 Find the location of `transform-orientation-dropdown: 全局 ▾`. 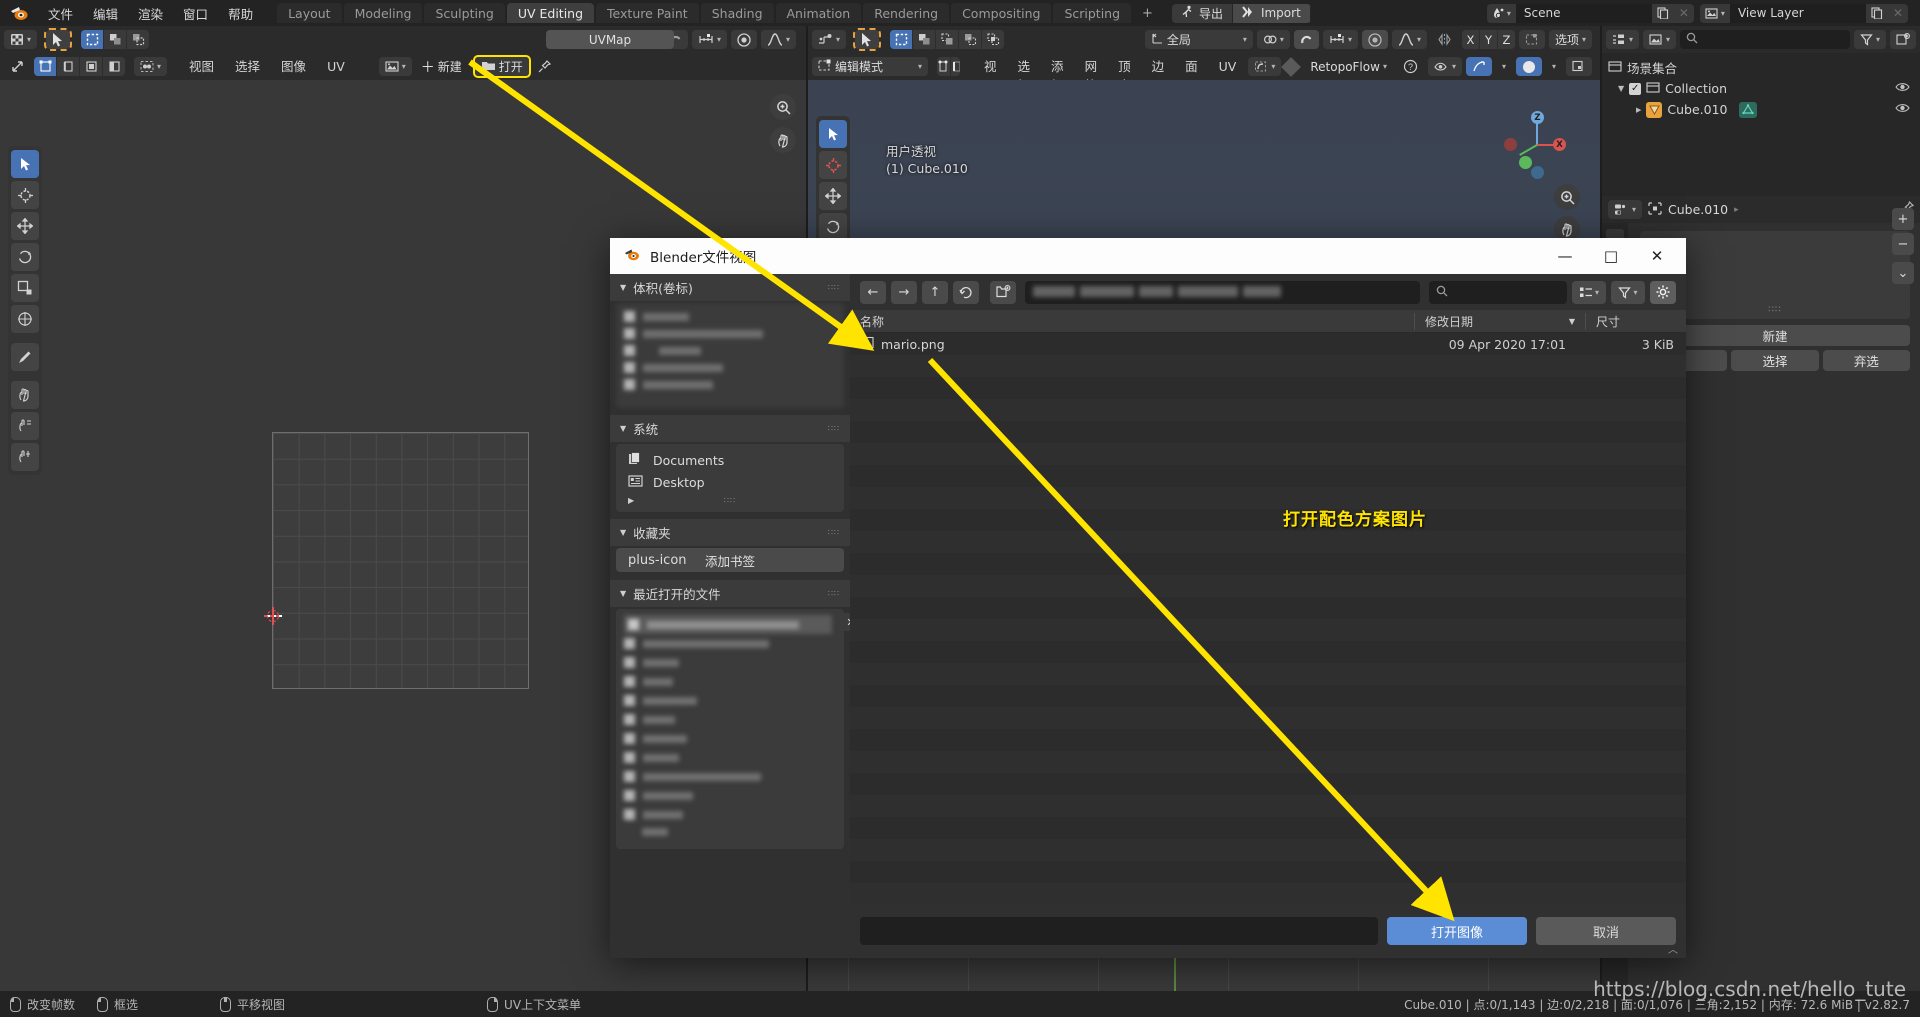

transform-orientation-dropdown: 全局 ▾ is located at coordinates (1198, 39).